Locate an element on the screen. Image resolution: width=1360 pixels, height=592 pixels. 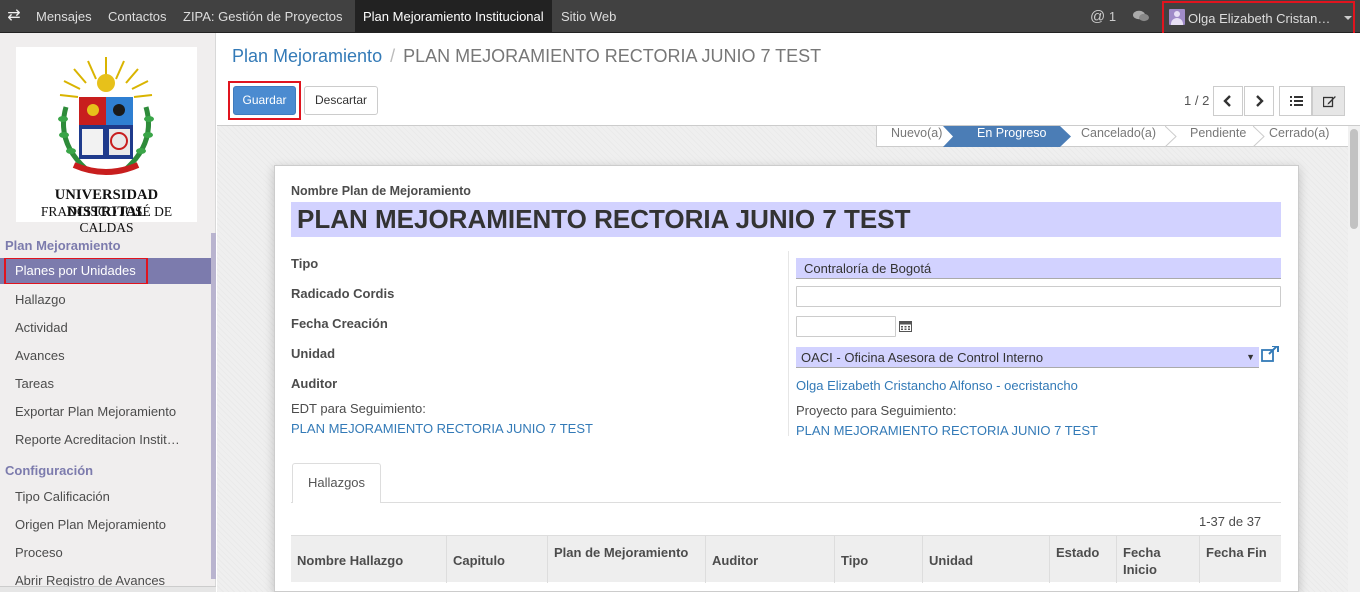
menu-plan-mejoramiento: Plan Mejoramiento Institucional is located at coordinates (453, 16).